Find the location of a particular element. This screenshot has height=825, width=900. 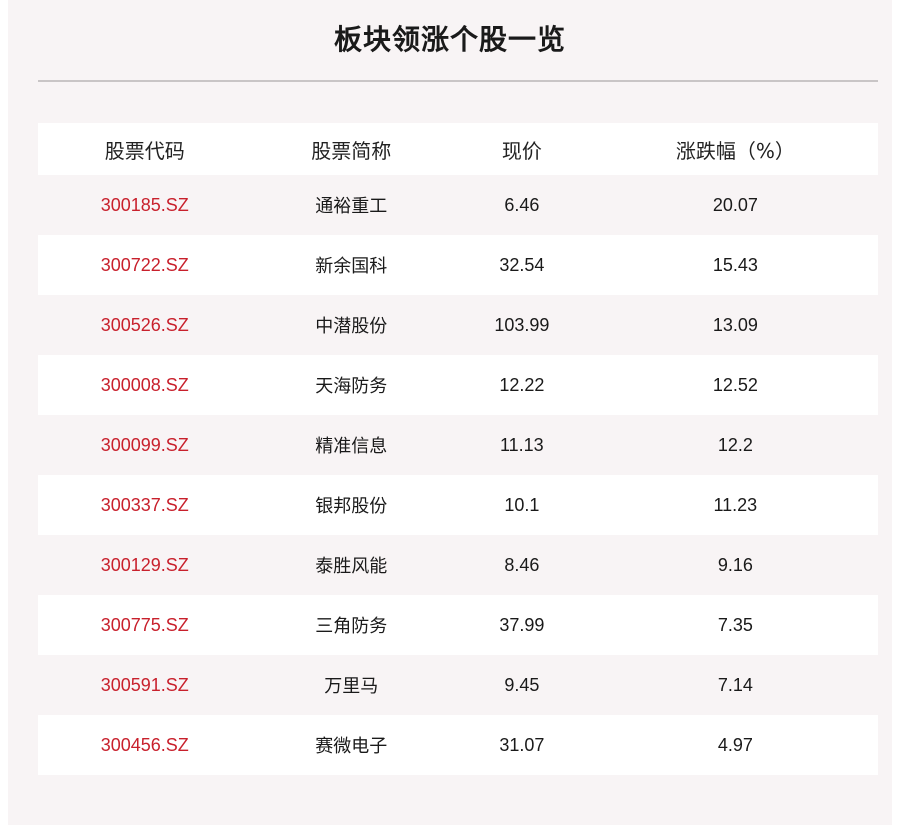

stock-change: 7.14 is located at coordinates (735, 684).